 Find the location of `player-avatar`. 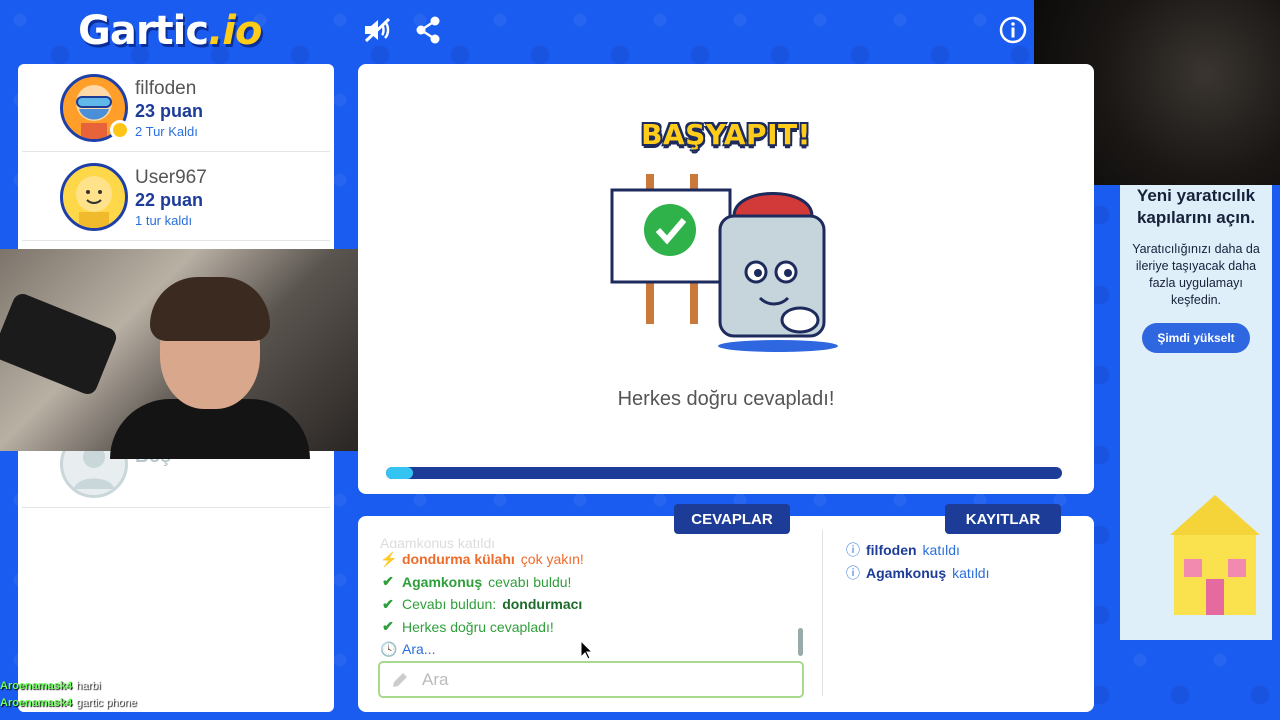

player-avatar is located at coordinates (94, 197).